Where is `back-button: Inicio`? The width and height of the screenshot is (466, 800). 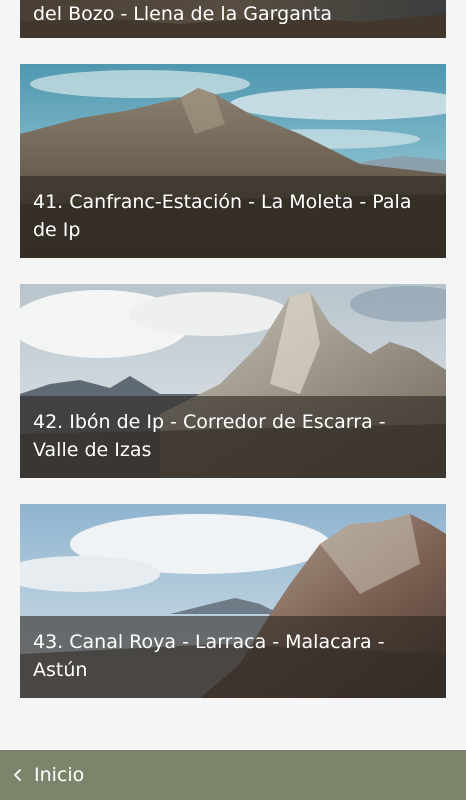 back-button: Inicio is located at coordinates (50, 775).